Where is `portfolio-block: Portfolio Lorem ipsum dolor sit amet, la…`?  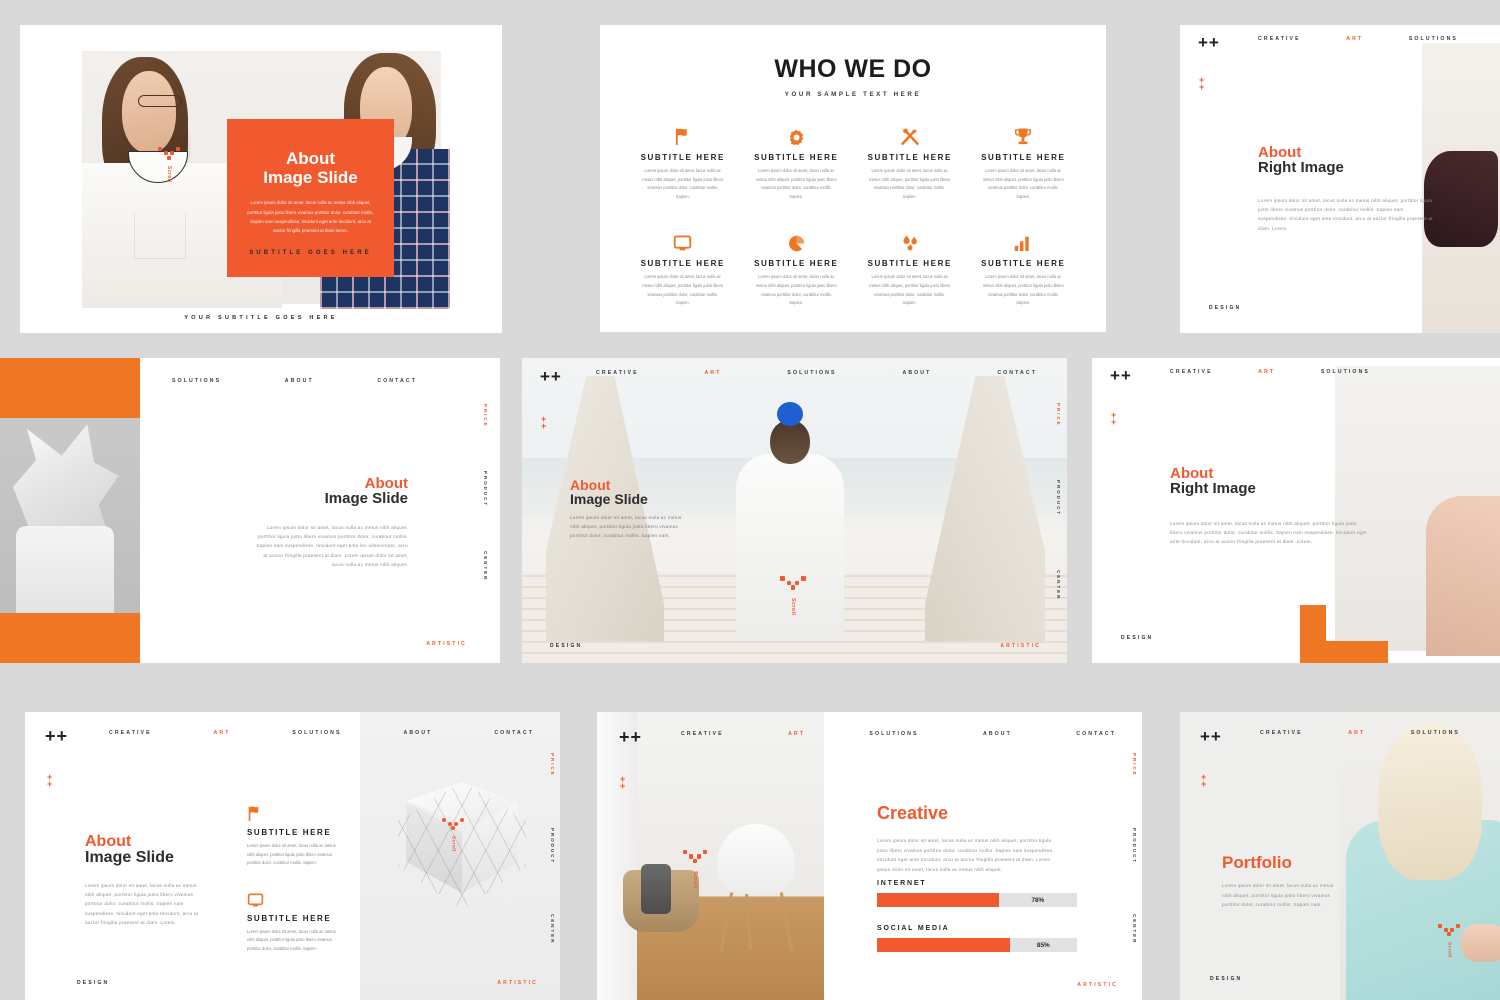
portfolio-block: Portfolio Lorem ipsum dolor sit amet, la… is located at coordinates (1279, 882).